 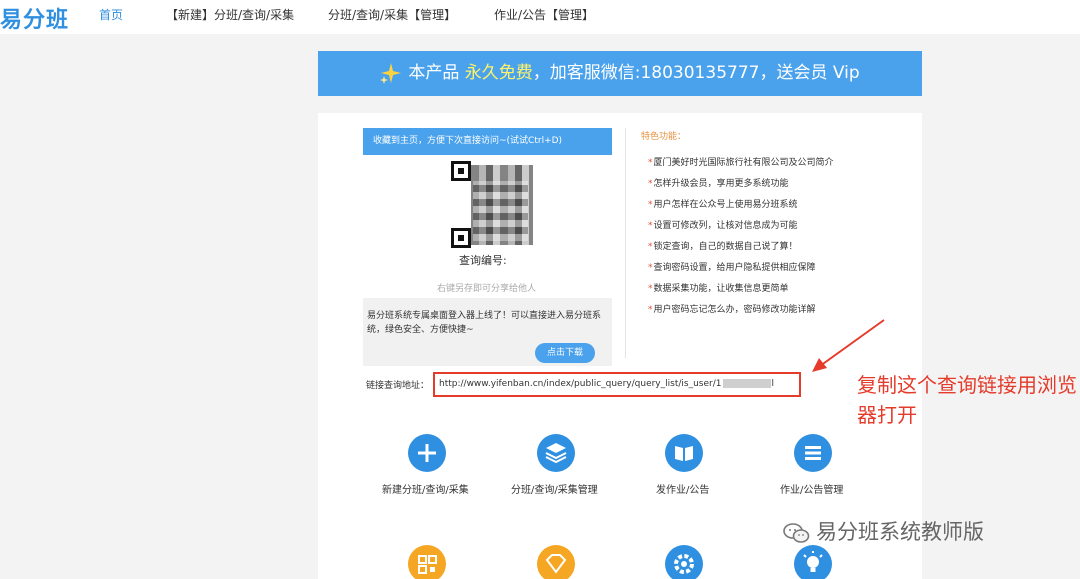 What do you see at coordinates (725, 247) in the screenshot?
I see `feature-label: 锁定查询，自己的数据自己说了算！` at bounding box center [725, 247].